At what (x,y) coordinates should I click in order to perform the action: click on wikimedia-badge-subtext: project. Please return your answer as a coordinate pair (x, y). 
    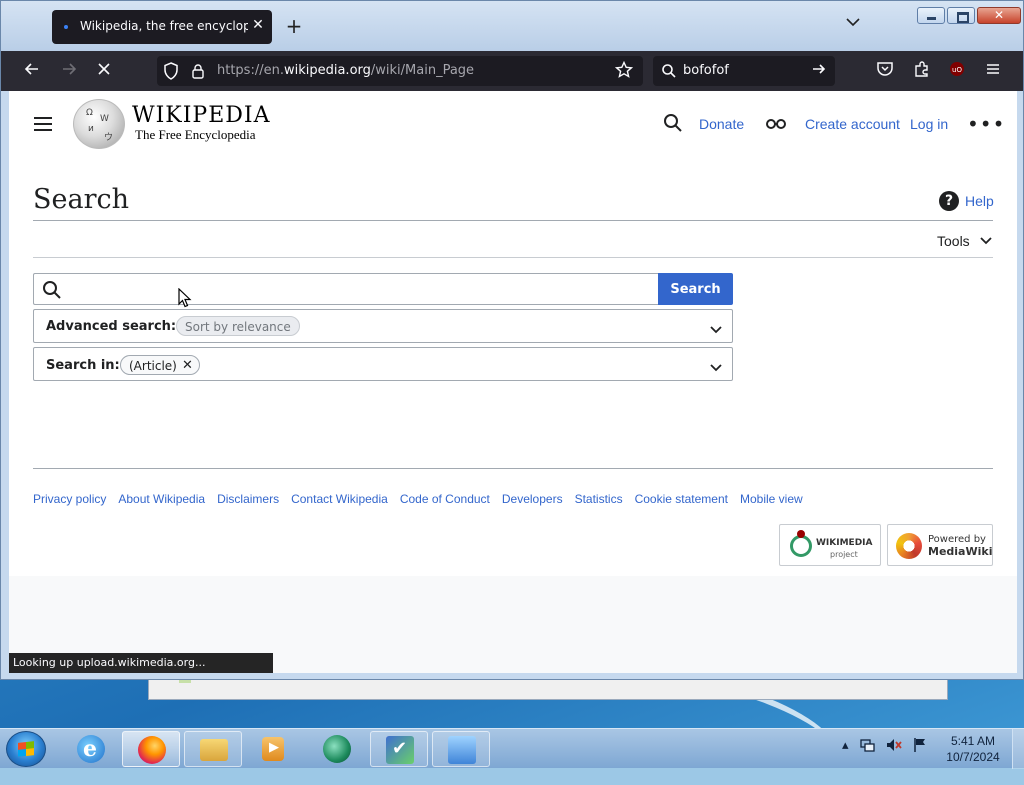
    Looking at the image, I should click on (844, 554).